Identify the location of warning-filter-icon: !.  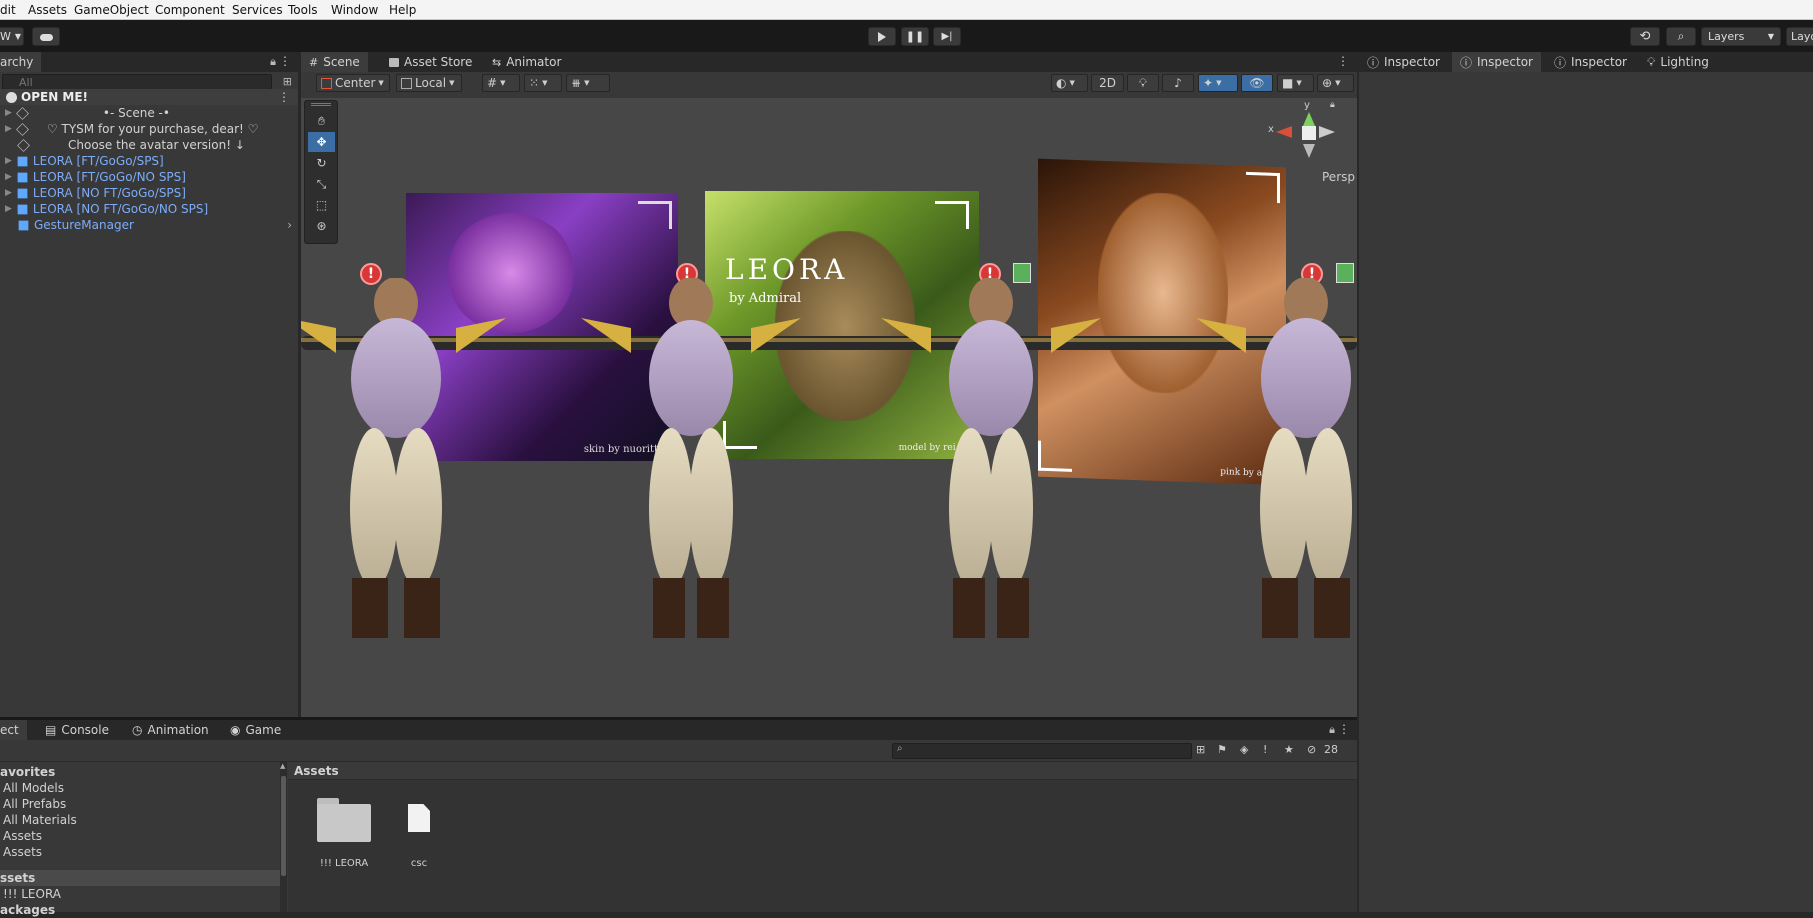
(1265, 749).